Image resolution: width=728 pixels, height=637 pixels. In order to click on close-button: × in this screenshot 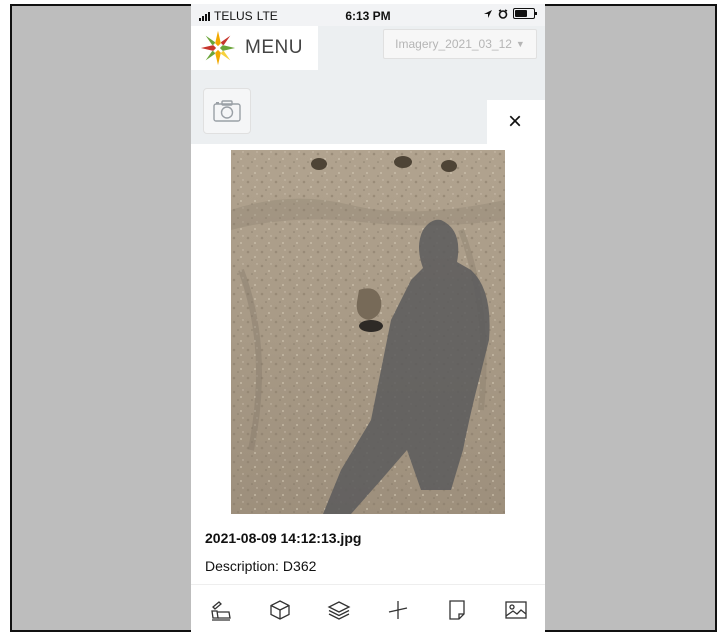, I will do `click(515, 122)`.